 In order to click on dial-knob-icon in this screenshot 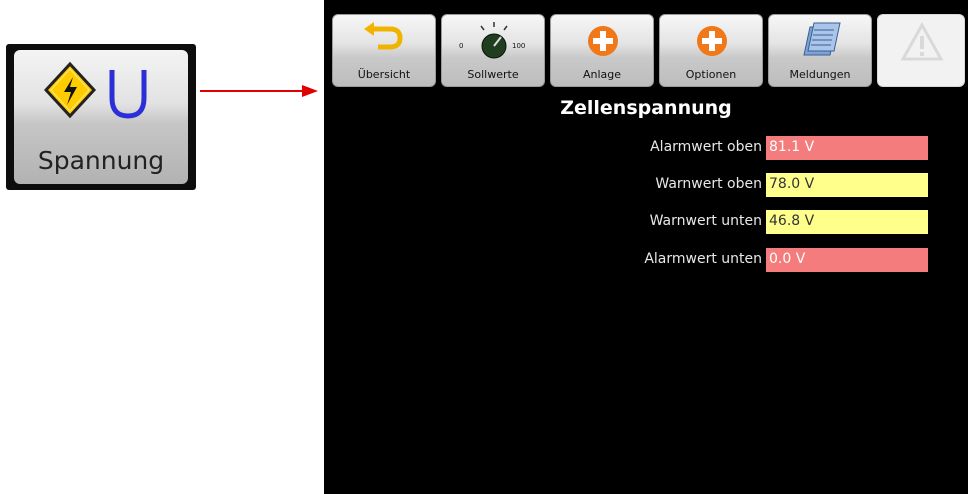, I will do `click(494, 40)`.